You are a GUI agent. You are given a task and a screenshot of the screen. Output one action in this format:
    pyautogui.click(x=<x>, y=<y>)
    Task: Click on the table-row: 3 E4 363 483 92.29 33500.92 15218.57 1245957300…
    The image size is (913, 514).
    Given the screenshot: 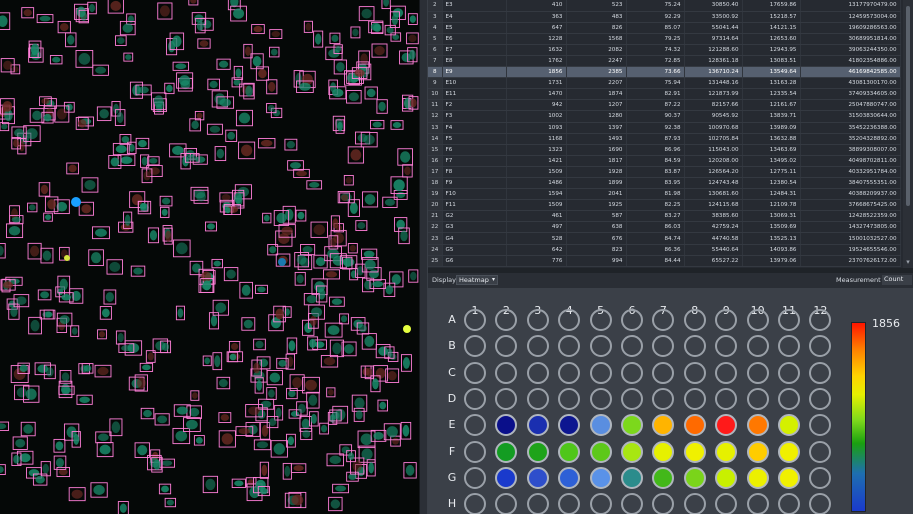 What is the action you would take?
    pyautogui.click(x=664, y=17)
    